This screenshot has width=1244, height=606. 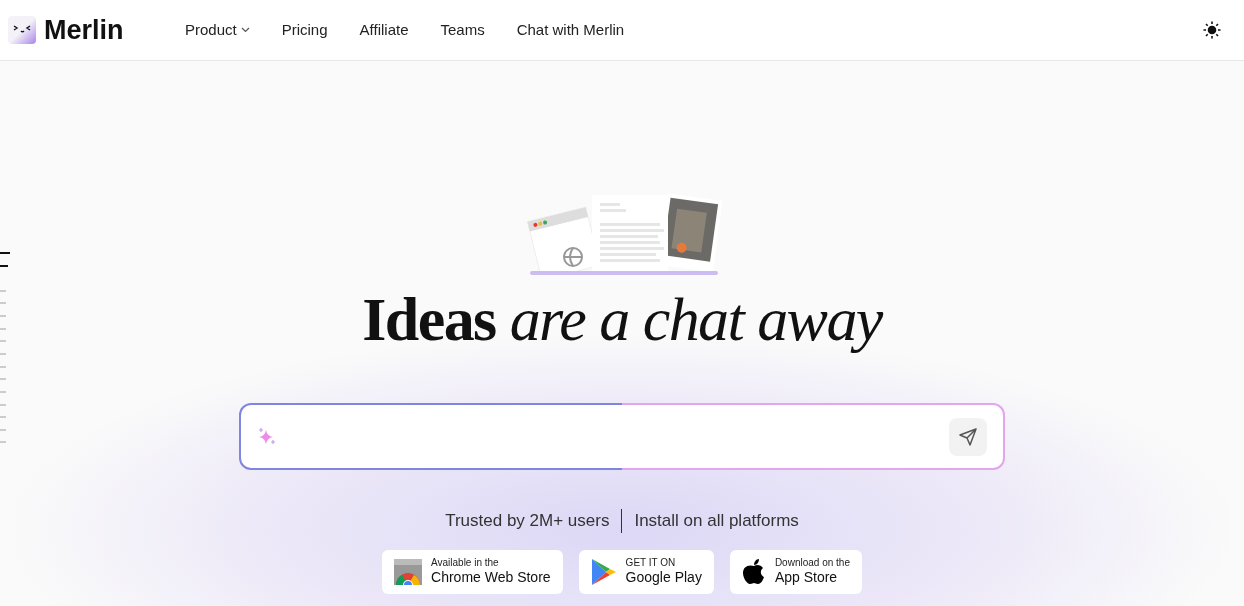 What do you see at coordinates (245, 30) in the screenshot?
I see `chevron-down-icon` at bounding box center [245, 30].